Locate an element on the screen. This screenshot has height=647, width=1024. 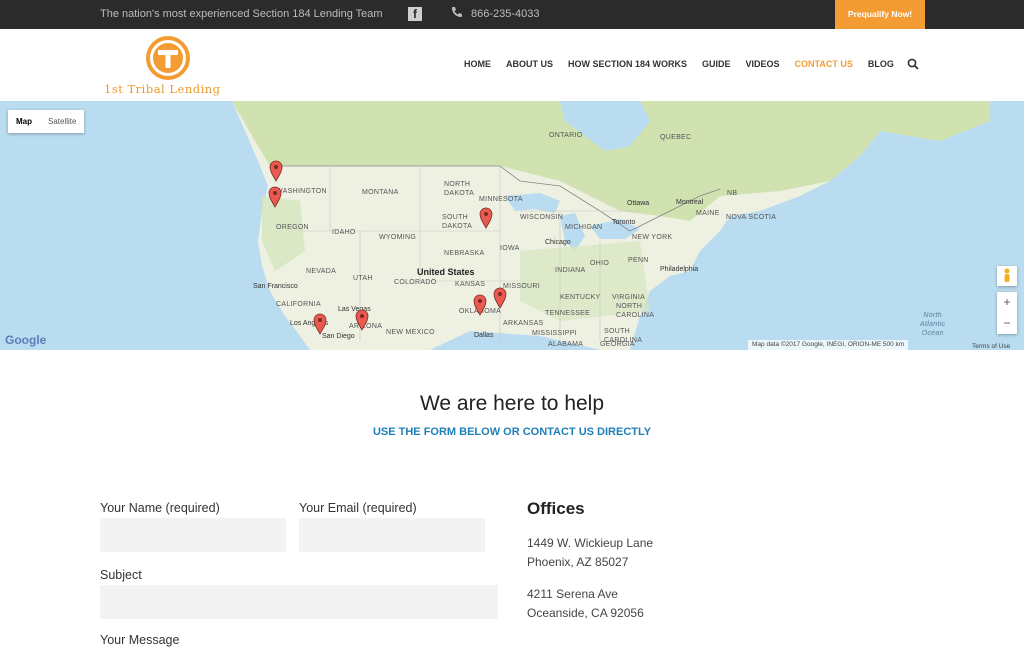
map-label: CALIFORNIA is located at coordinates (299, 304).